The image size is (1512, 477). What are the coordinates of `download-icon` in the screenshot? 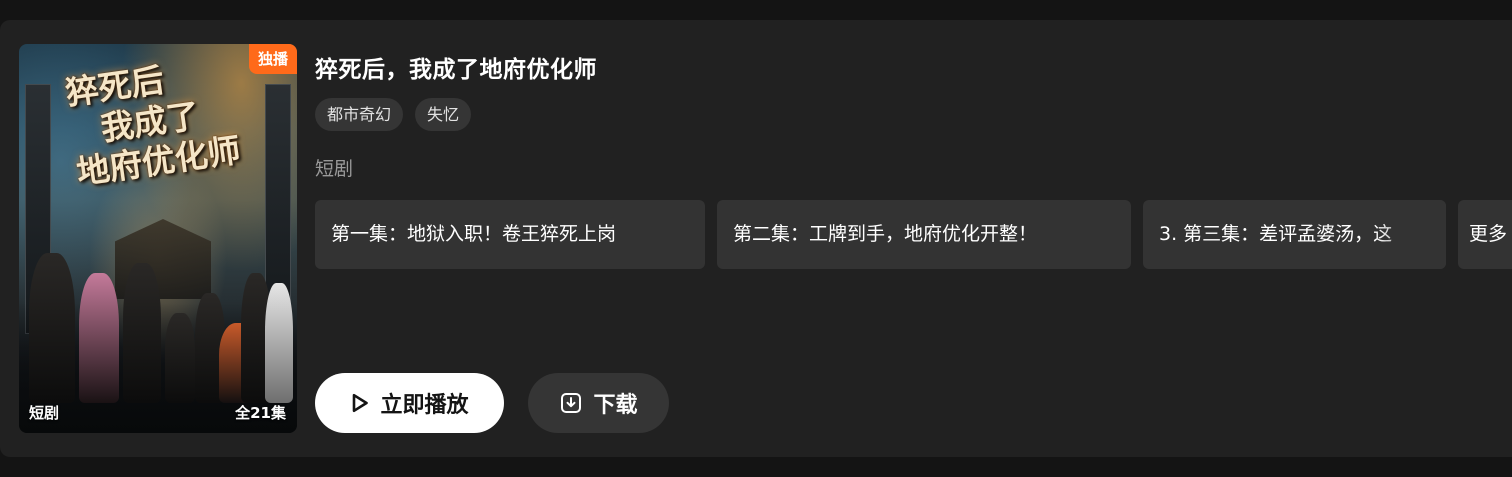 It's located at (571, 403).